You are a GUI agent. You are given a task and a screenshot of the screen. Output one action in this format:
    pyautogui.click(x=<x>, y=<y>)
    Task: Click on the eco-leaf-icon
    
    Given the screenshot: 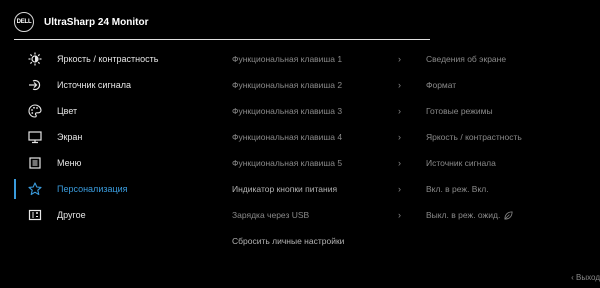 What is the action you would take?
    pyautogui.click(x=508, y=215)
    